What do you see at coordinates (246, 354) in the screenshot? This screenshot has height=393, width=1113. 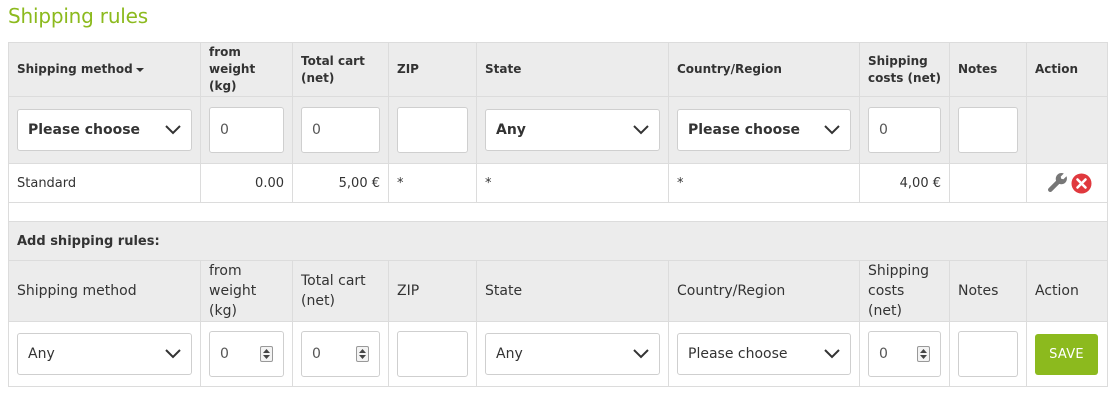 I see `add-weight-stepper: 0` at bounding box center [246, 354].